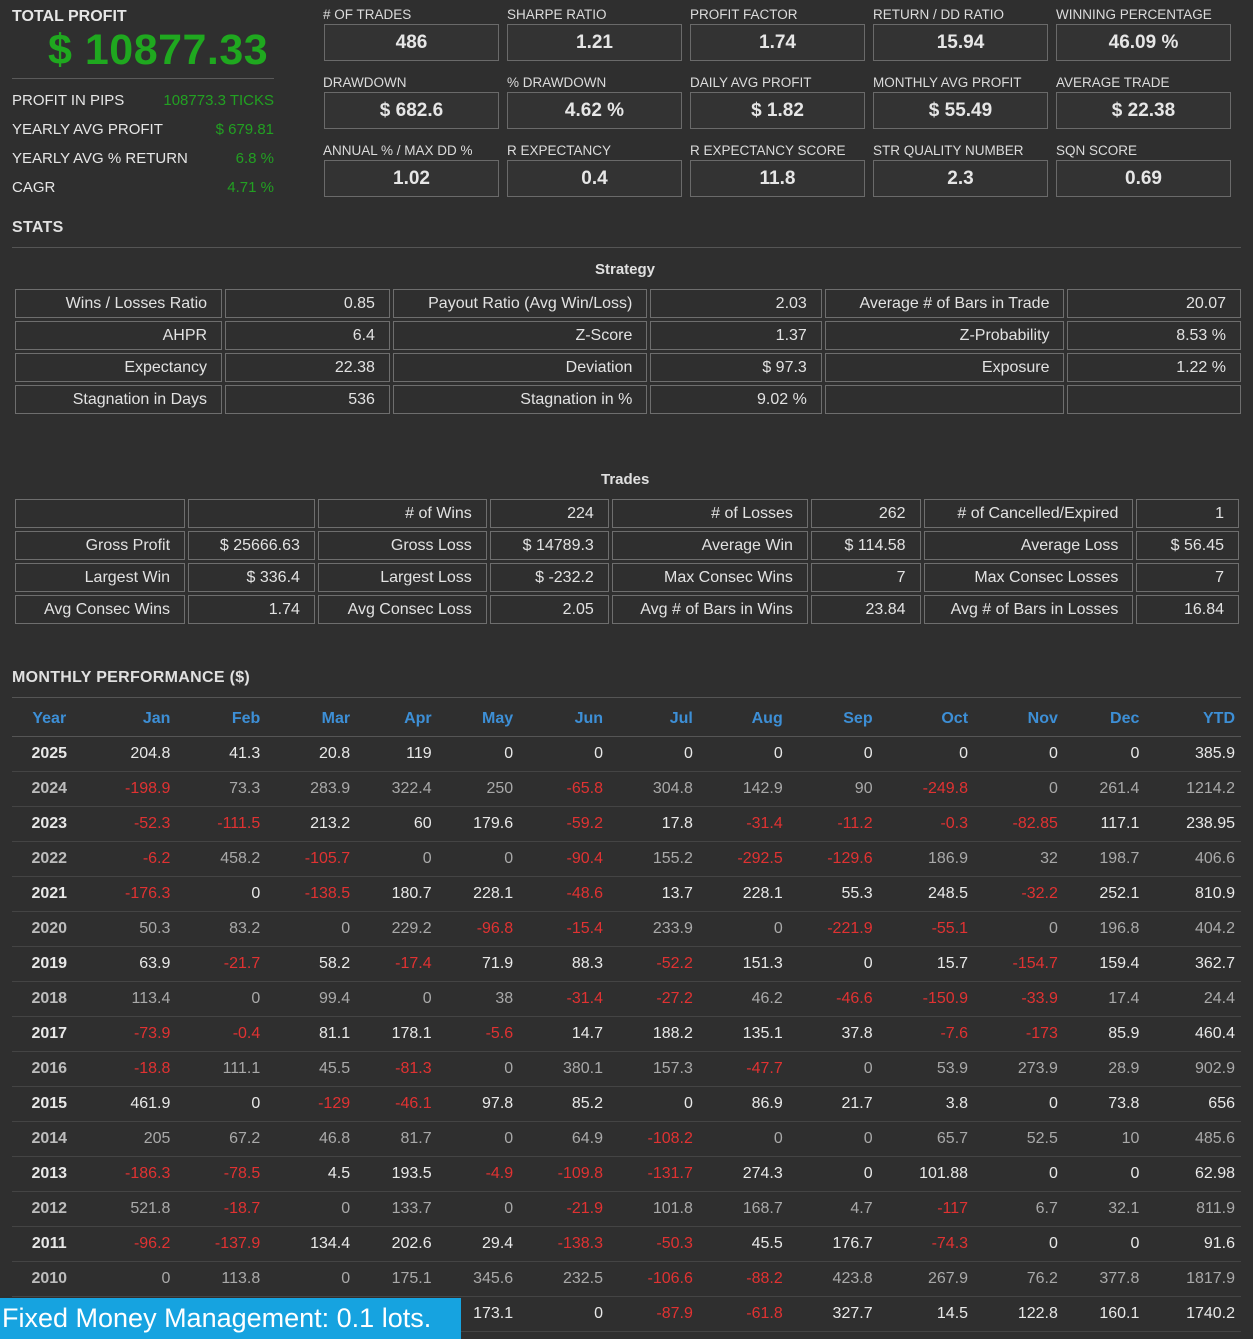  I want to click on trade-value: 23.84, so click(865, 609).